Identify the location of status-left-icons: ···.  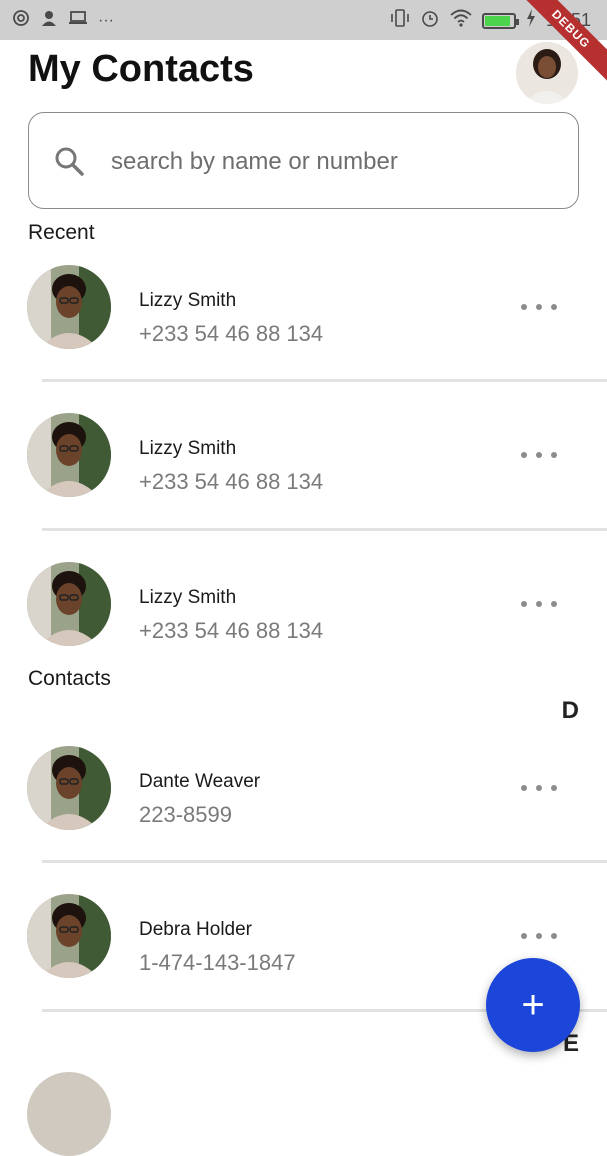
(63, 20).